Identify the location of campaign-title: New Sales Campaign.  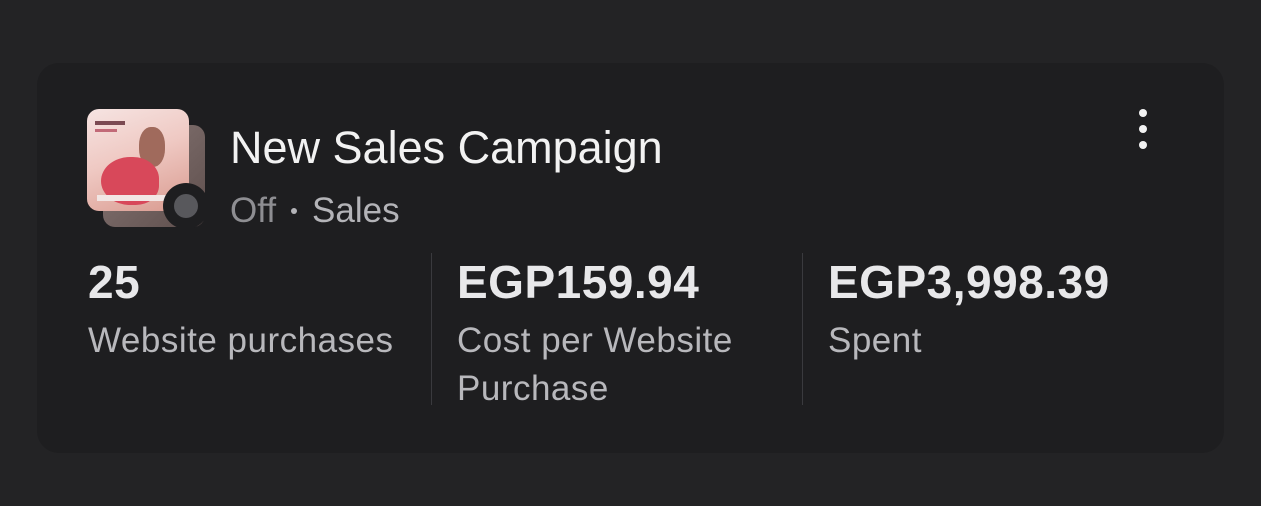
(446, 147).